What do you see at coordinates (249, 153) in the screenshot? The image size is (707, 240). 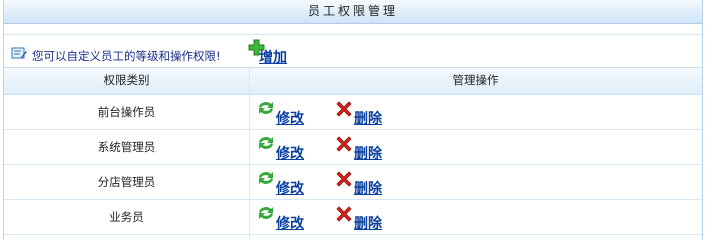 I see `column-divider` at bounding box center [249, 153].